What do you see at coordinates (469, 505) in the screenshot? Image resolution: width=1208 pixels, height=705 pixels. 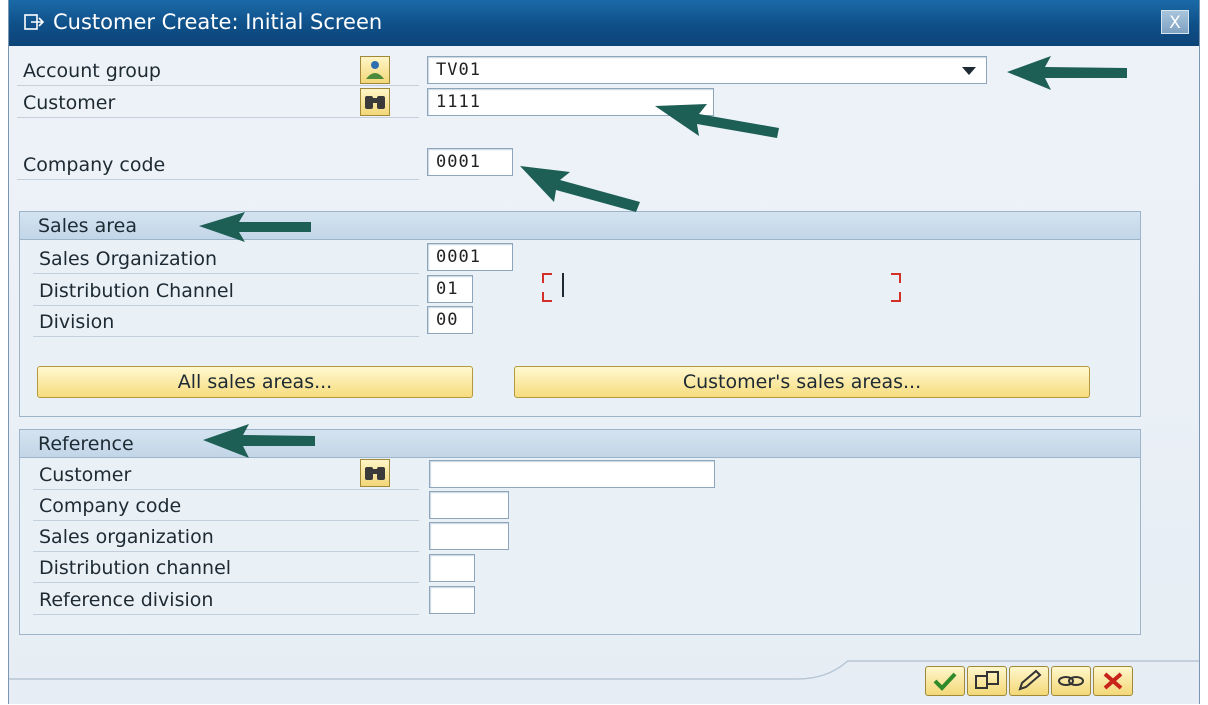 I see `reference-company-code-input` at bounding box center [469, 505].